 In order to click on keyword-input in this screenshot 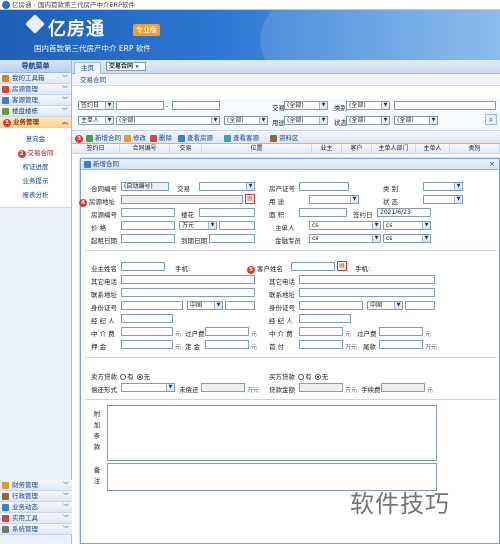, I will do `click(445, 105)`.